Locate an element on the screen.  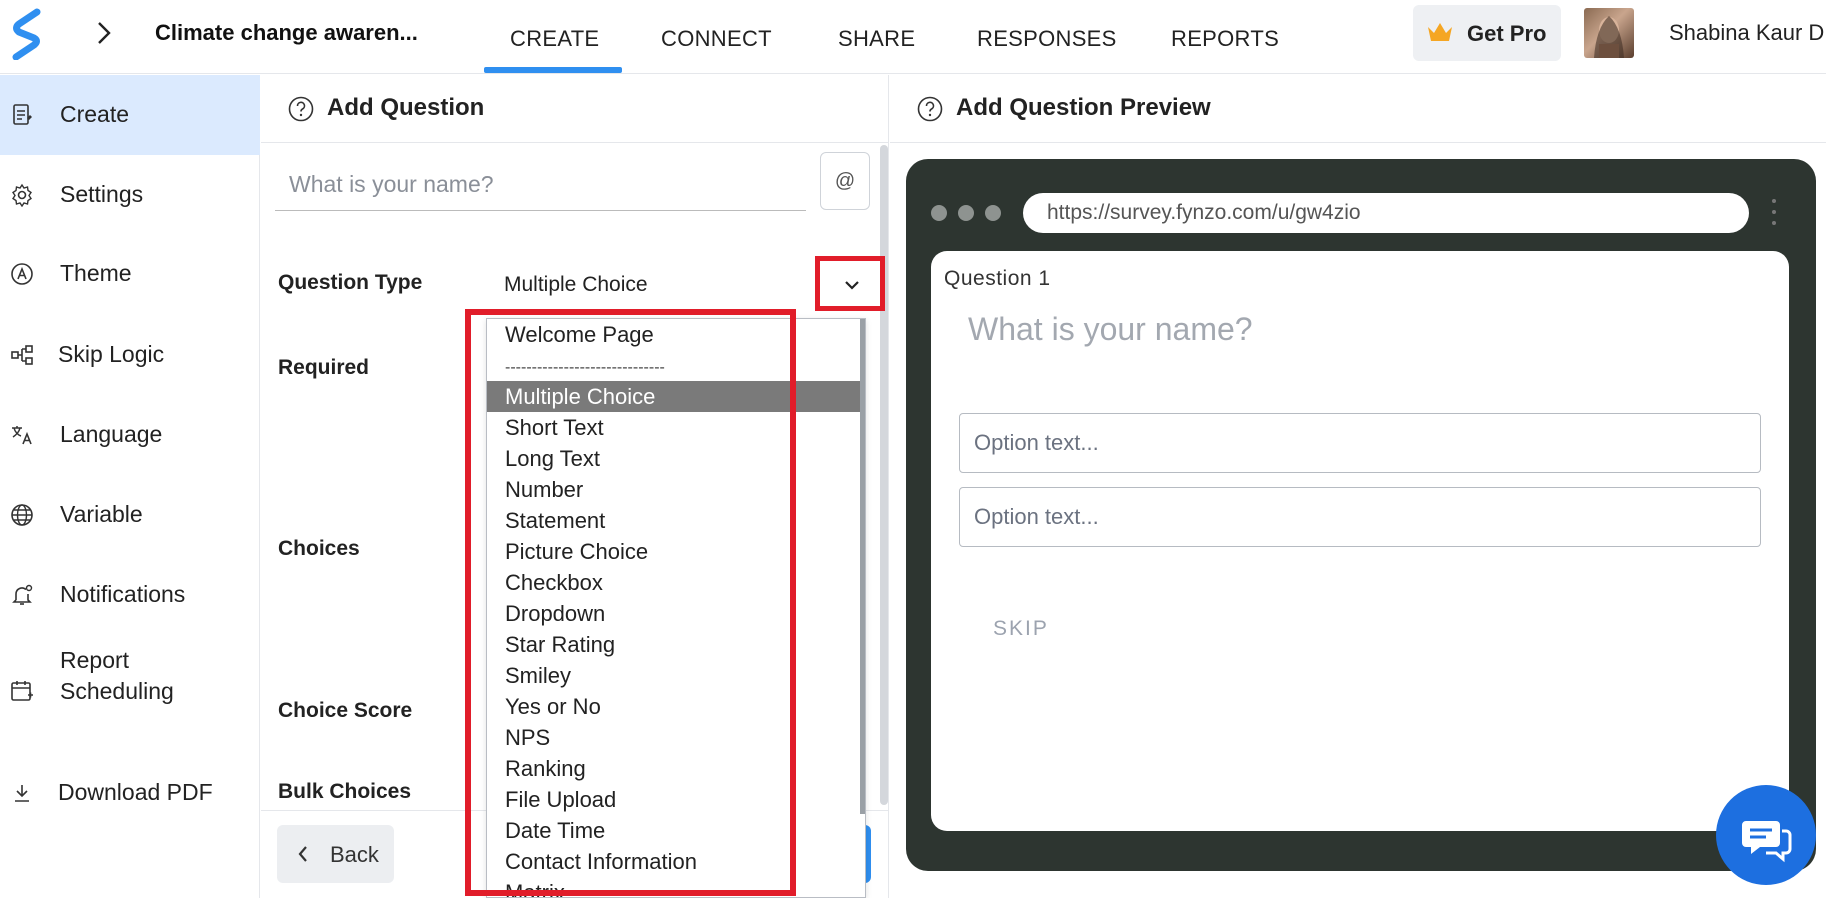
question-type-label: Question Type is located at coordinates (350, 282).